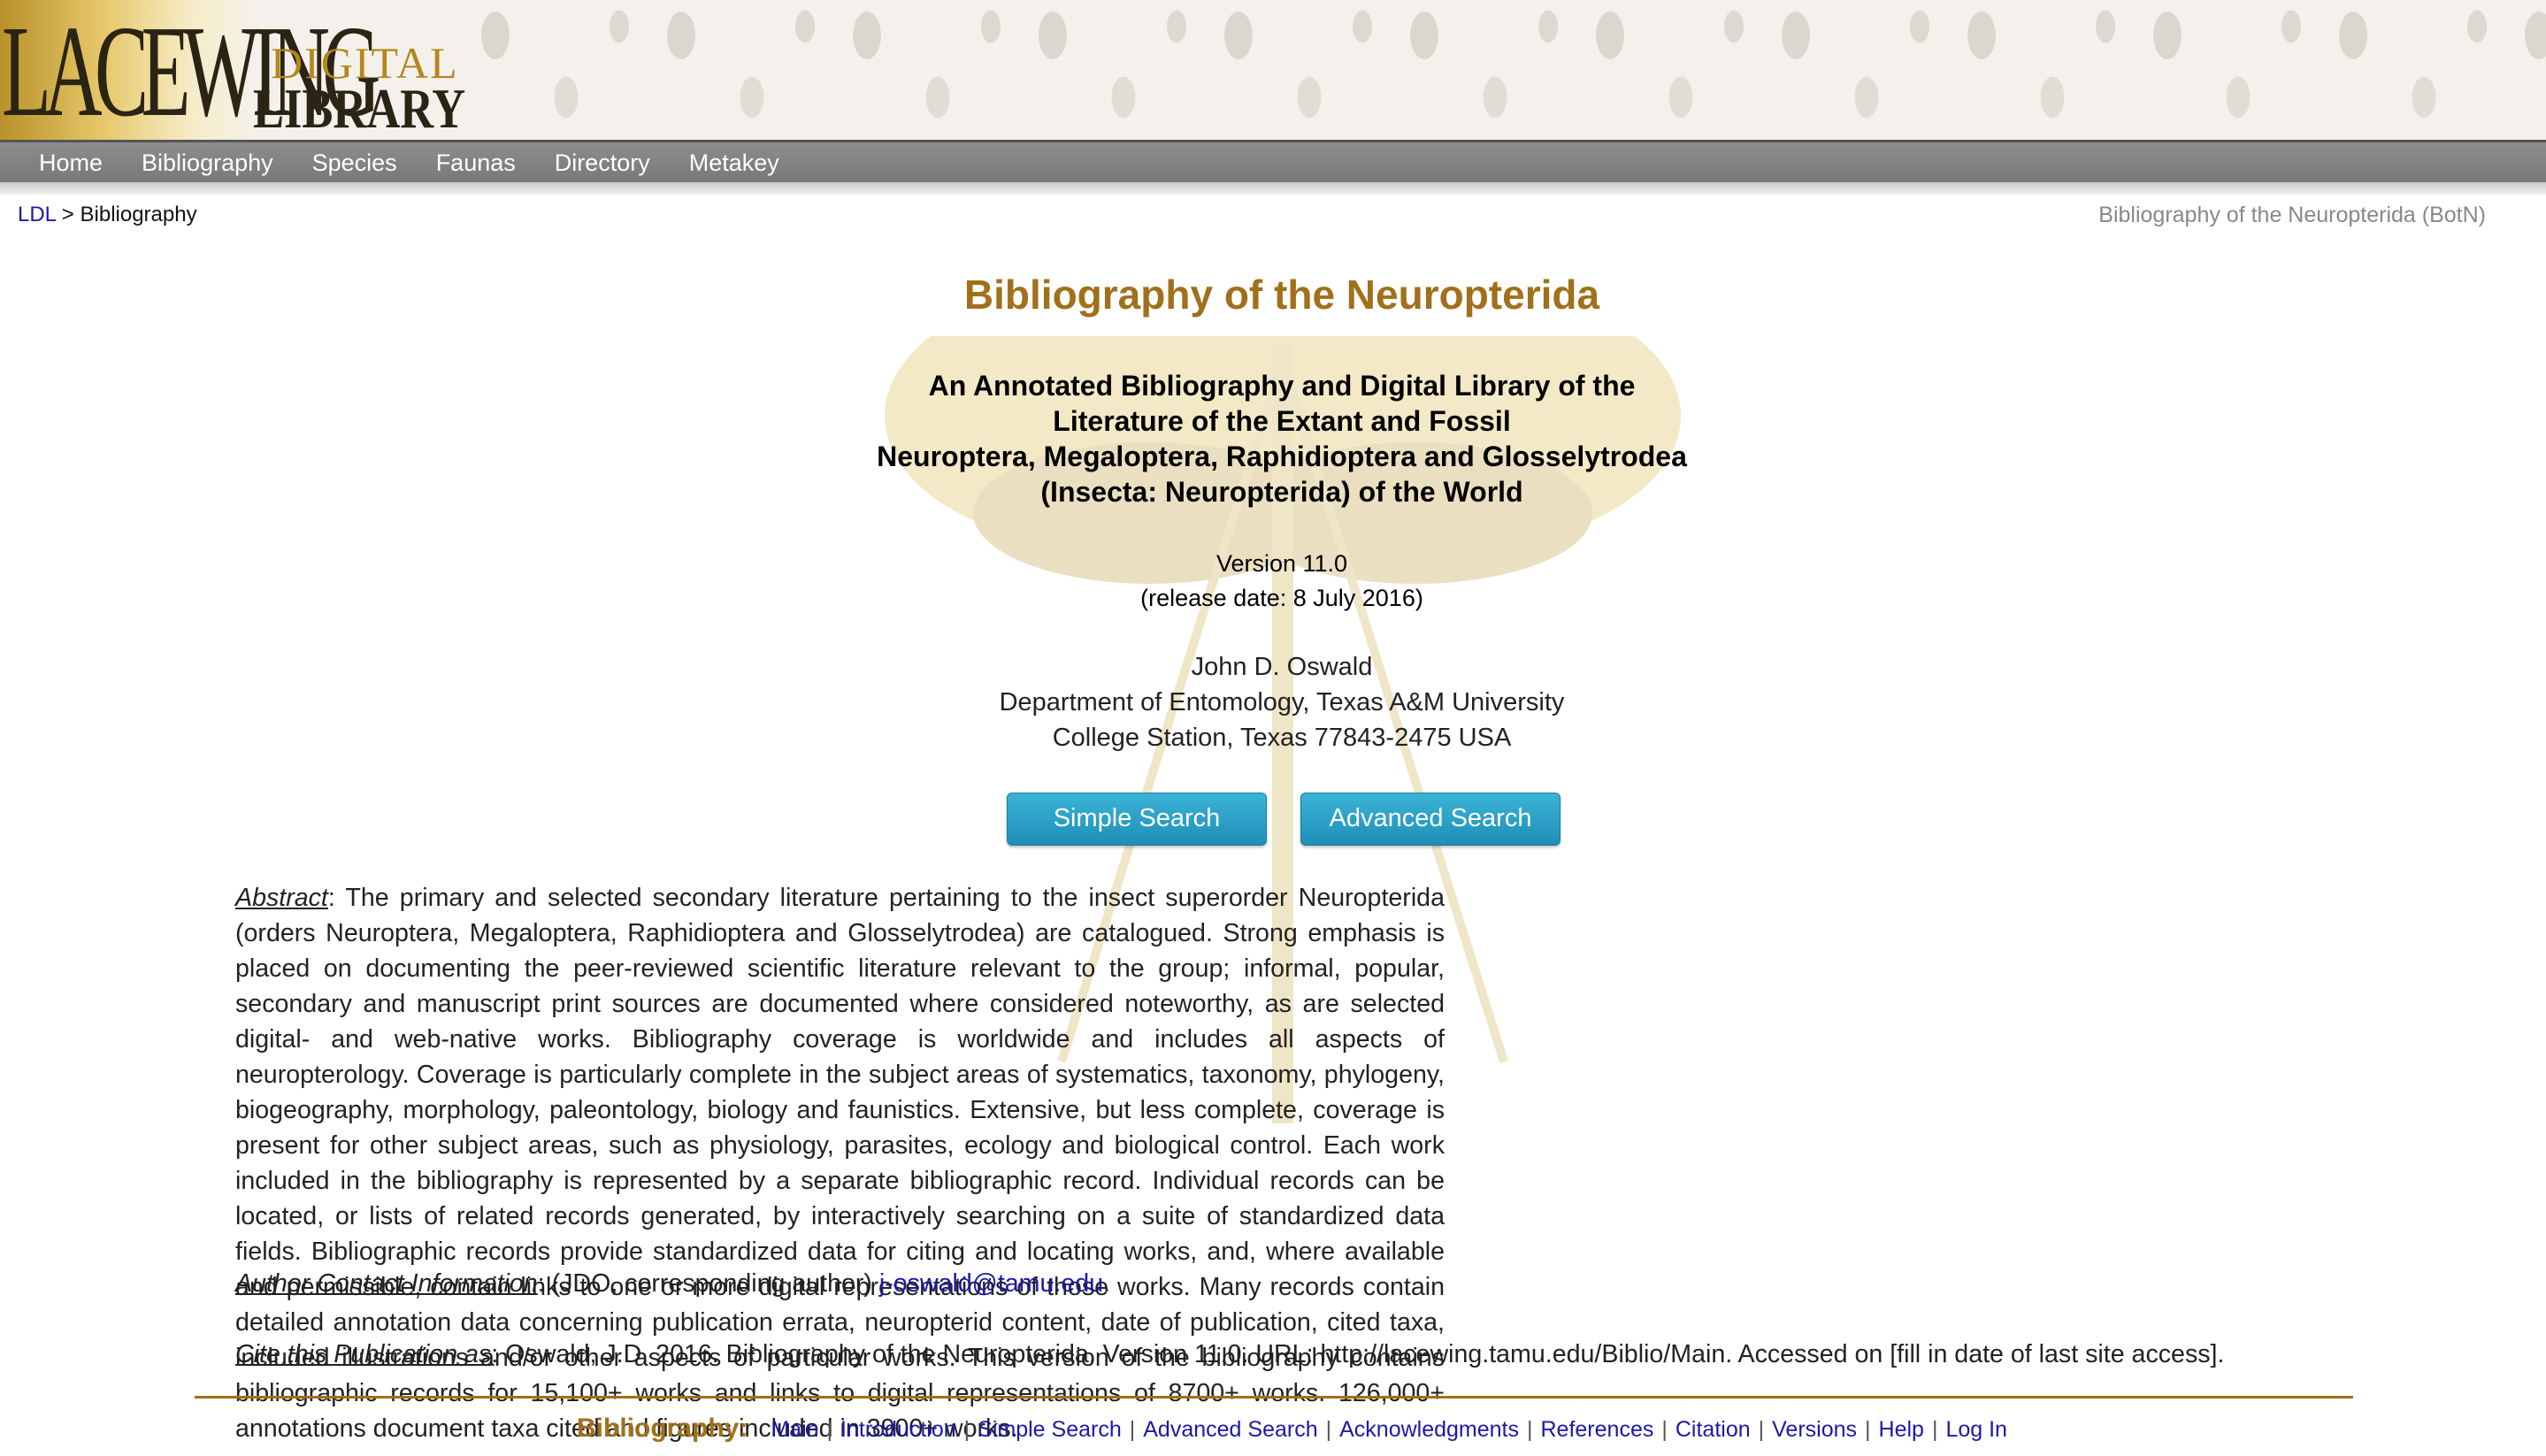  I want to click on breadcrumb: LDL > Bibliography, so click(107, 215).